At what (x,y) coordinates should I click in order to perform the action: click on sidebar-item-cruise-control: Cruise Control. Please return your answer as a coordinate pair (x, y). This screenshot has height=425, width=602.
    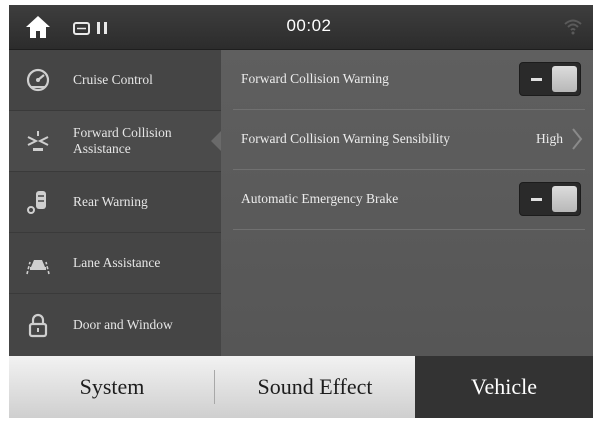
    Looking at the image, I should click on (115, 80).